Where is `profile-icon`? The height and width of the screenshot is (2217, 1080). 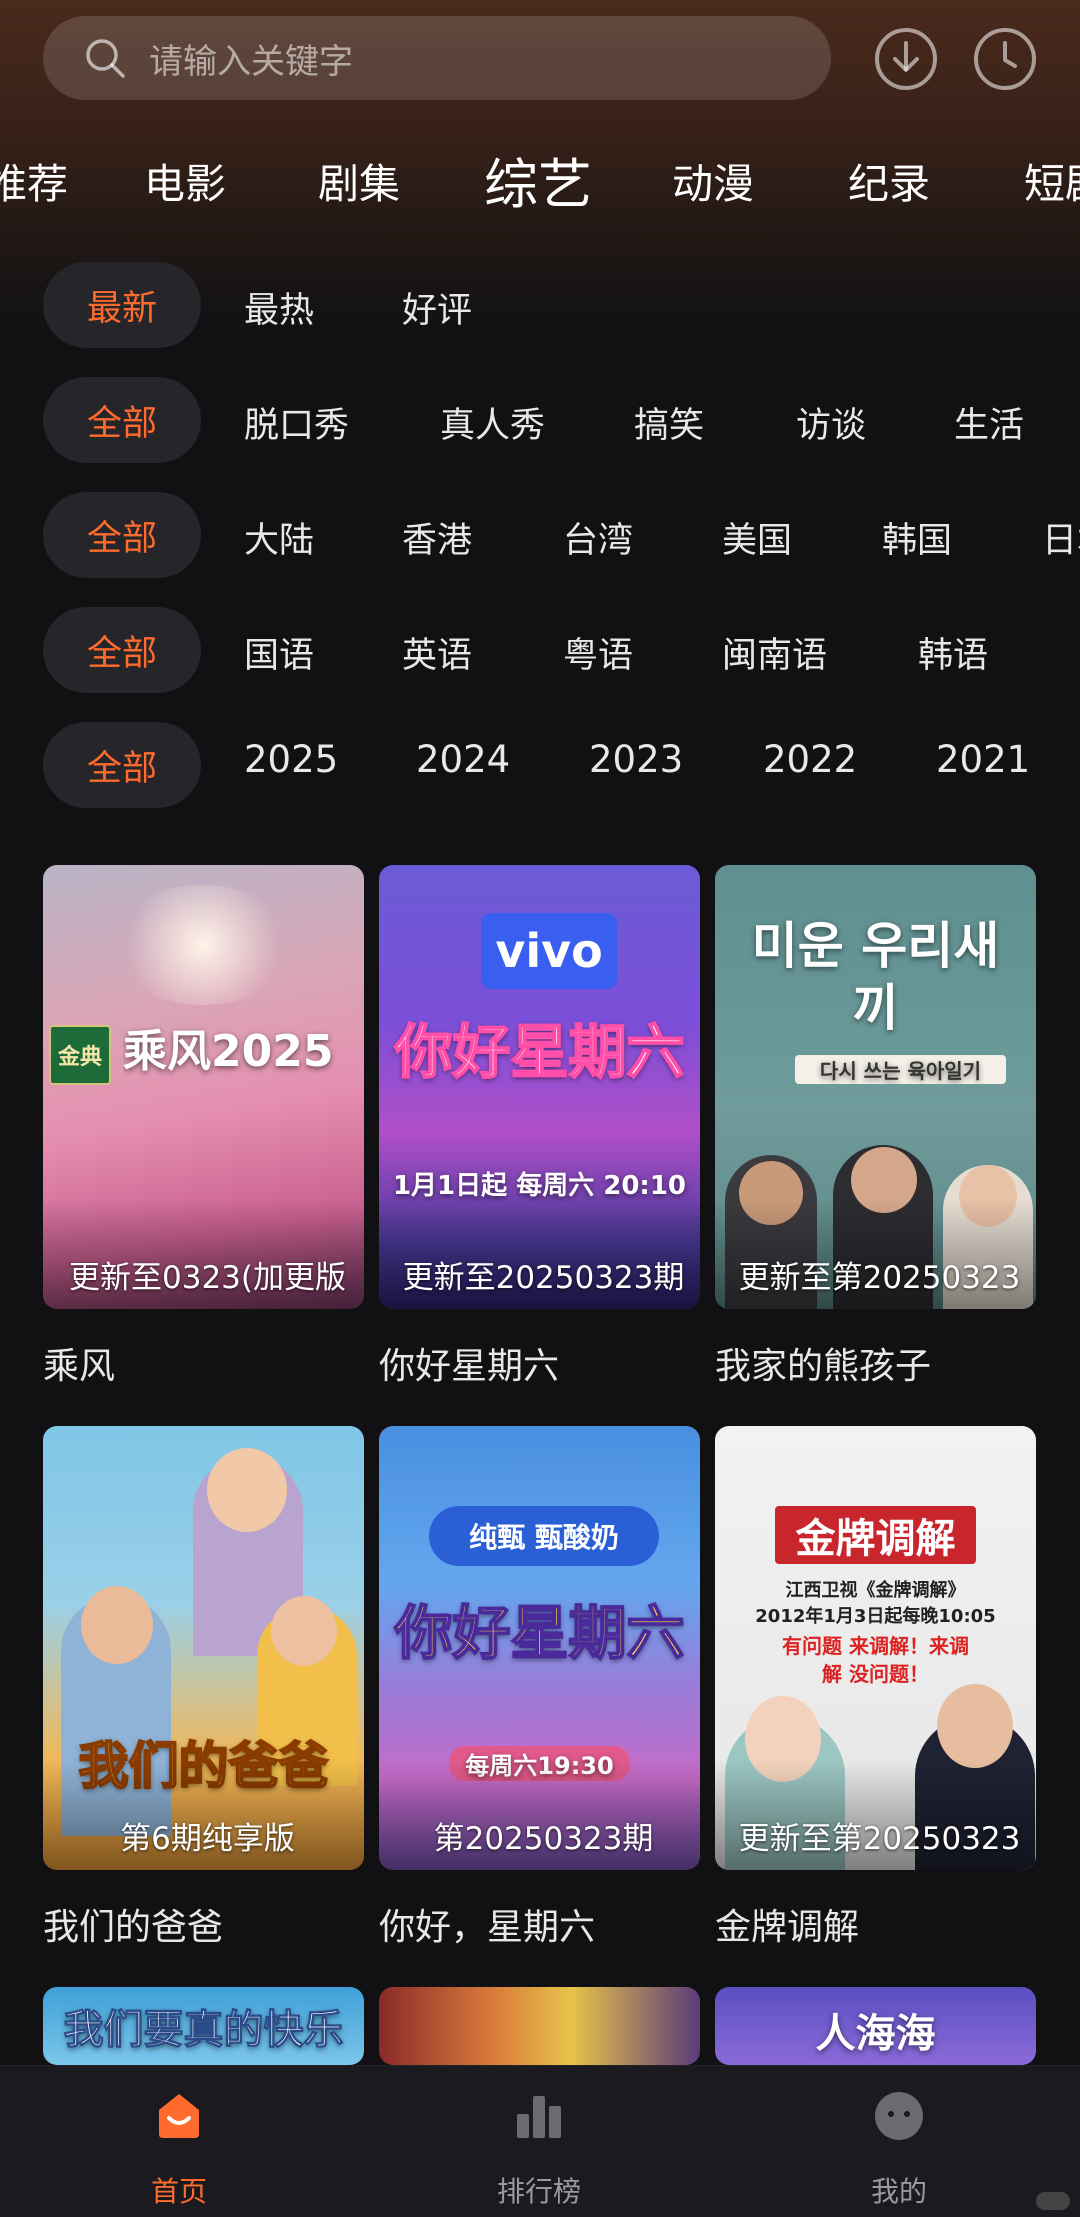
profile-icon is located at coordinates (899, 2116).